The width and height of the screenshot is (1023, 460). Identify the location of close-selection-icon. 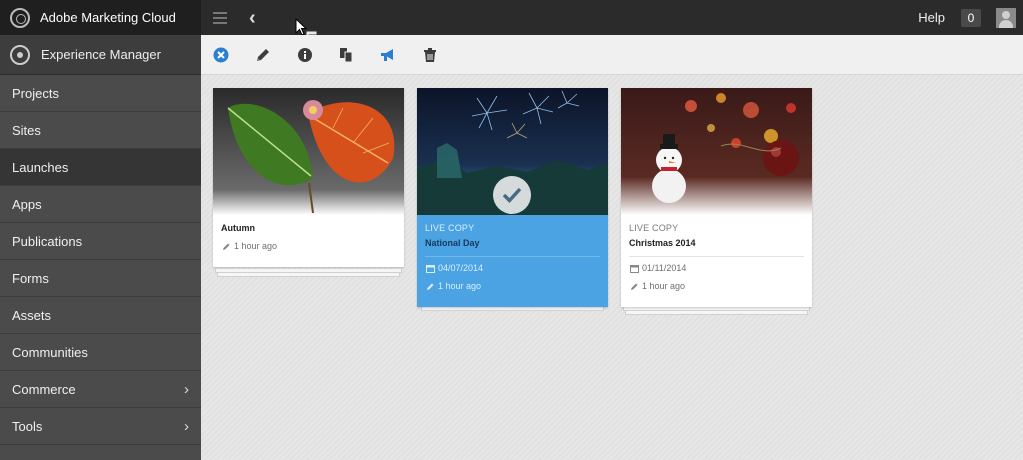
(221, 55).